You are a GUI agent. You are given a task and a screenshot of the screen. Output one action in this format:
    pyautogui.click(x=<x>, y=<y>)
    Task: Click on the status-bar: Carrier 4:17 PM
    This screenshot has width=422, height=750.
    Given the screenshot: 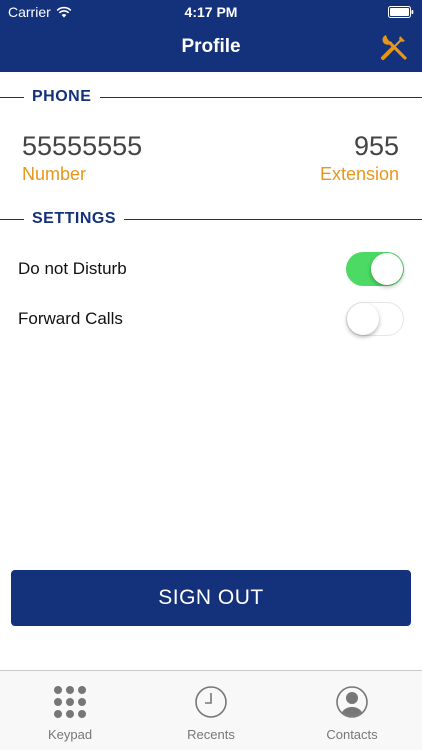 What is the action you would take?
    pyautogui.click(x=211, y=12)
    